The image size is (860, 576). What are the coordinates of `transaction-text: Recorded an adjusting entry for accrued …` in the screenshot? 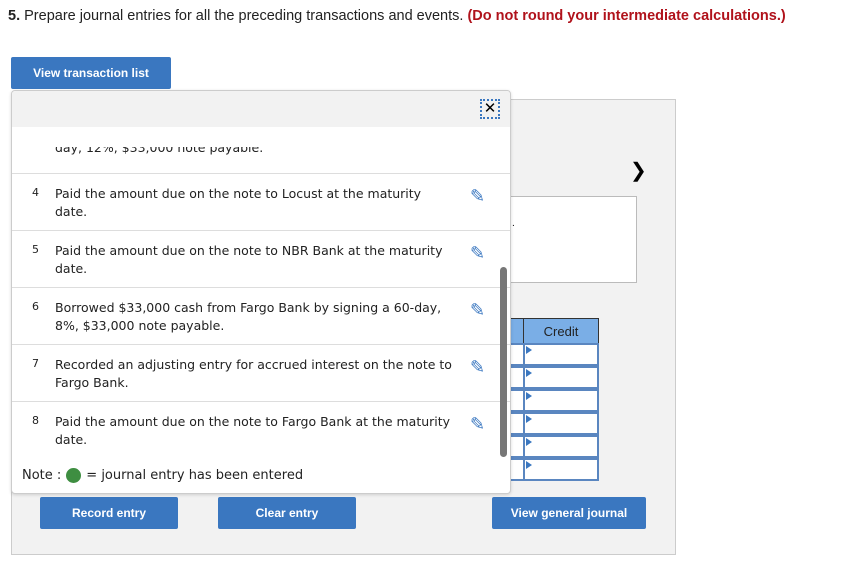 It's located at (253, 373).